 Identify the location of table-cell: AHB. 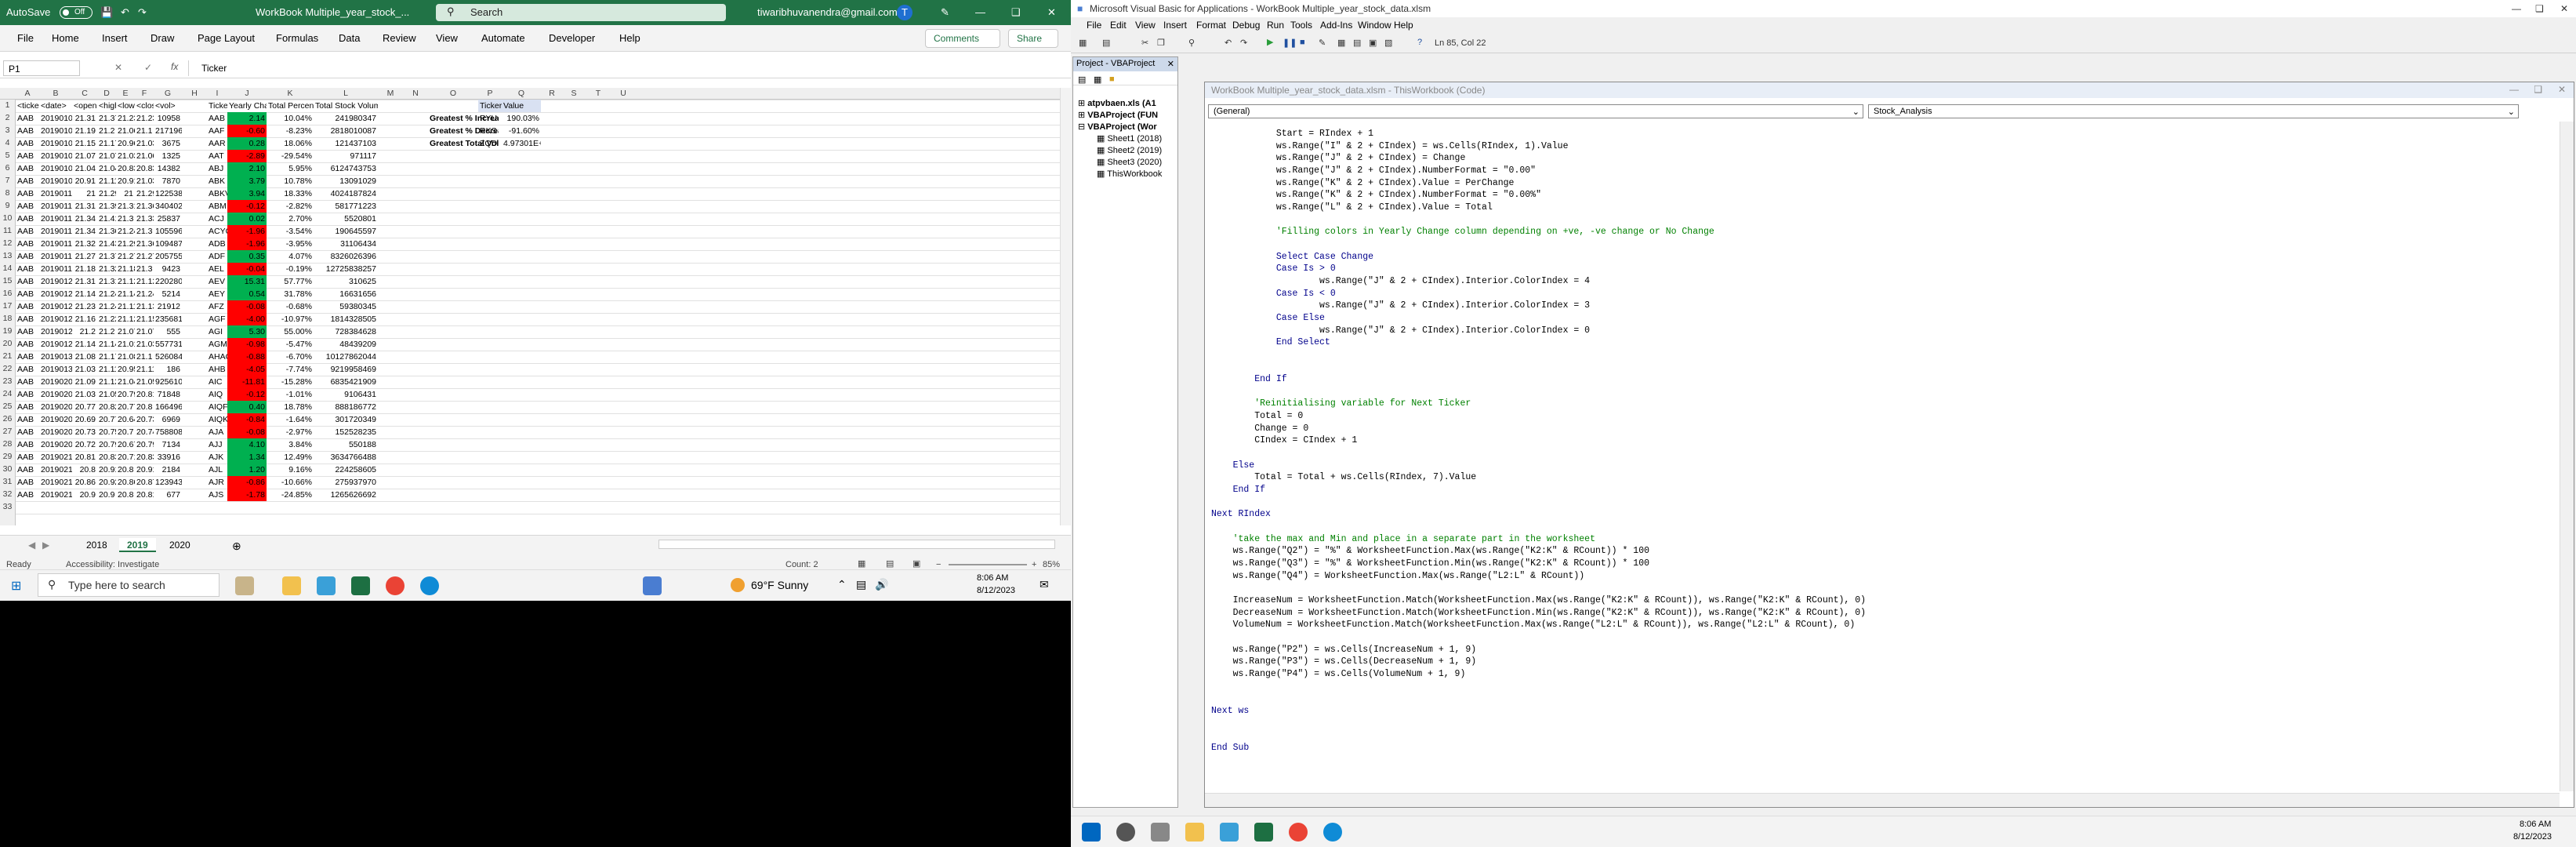
(217, 369).